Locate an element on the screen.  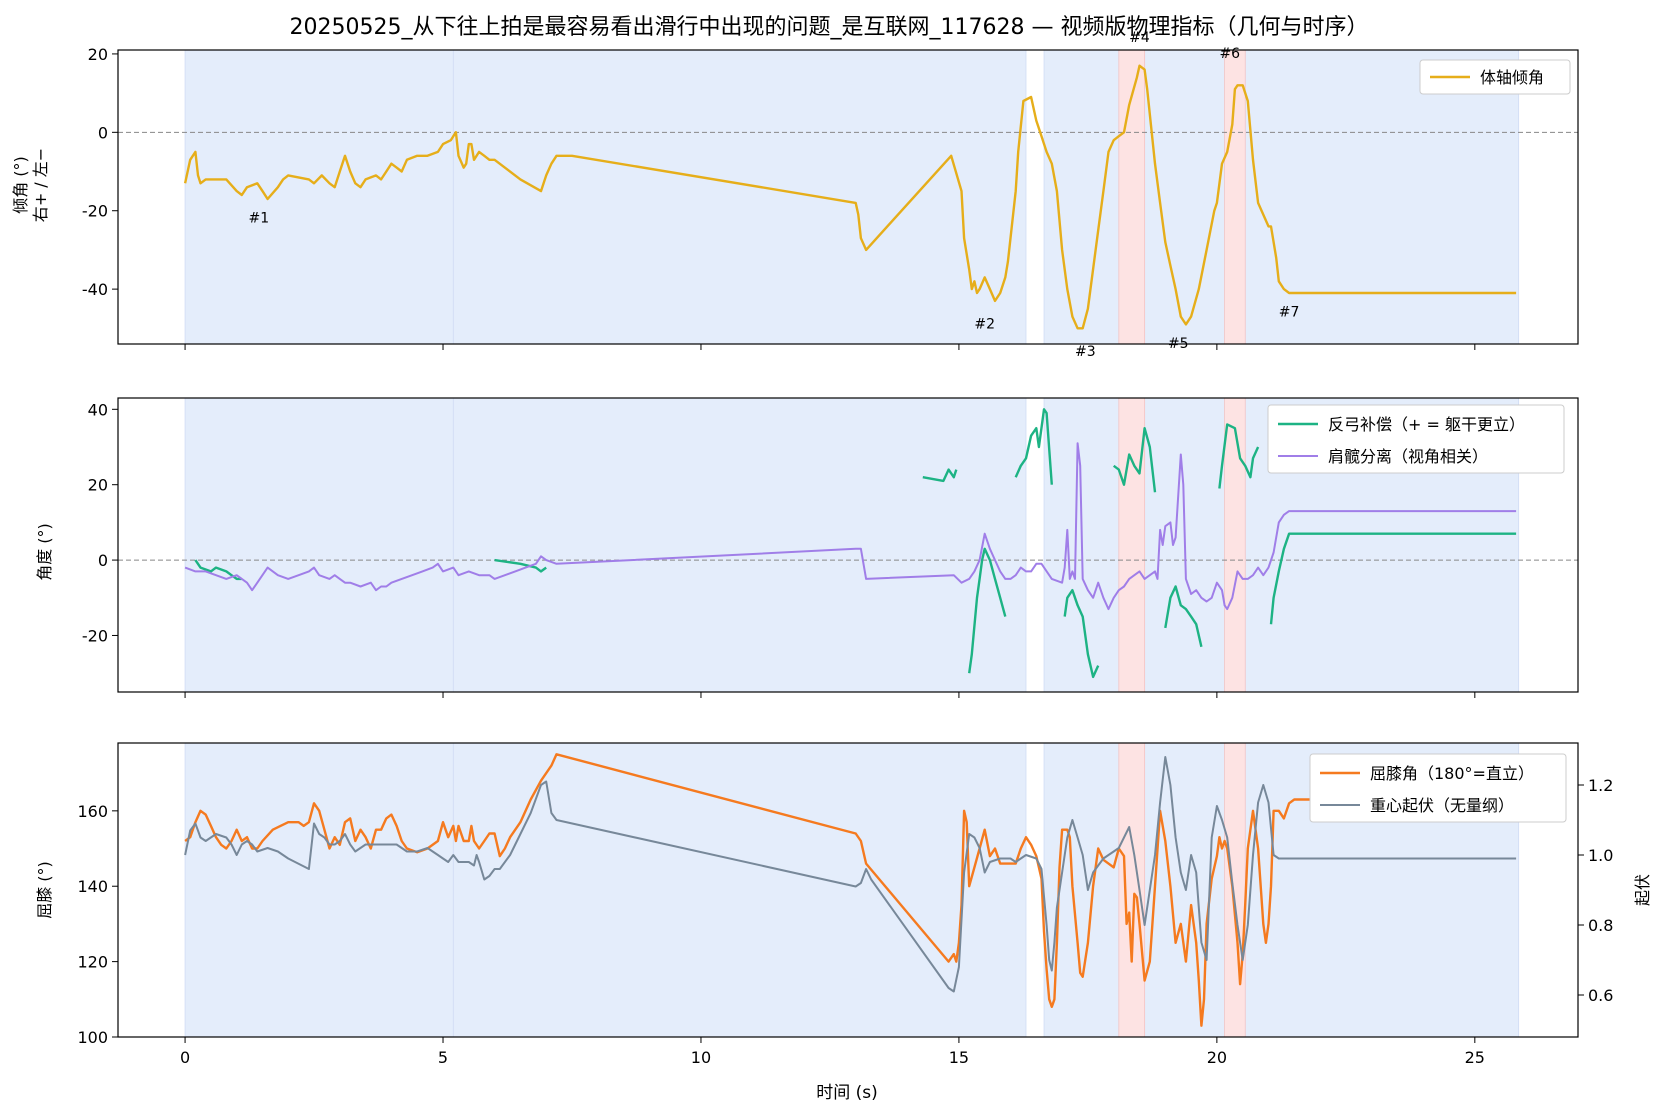
y2-tick-label: 0.8 is located at coordinates (1600, 925).